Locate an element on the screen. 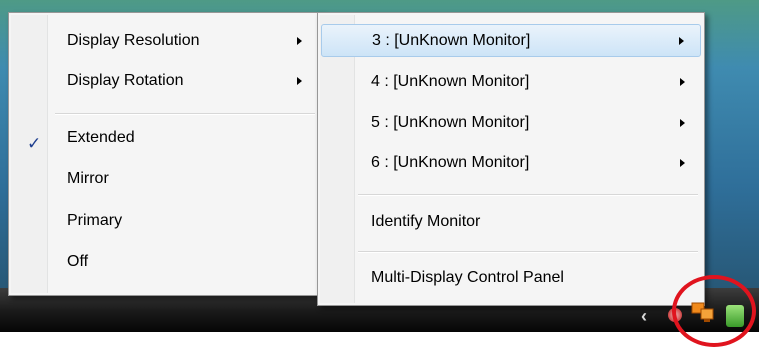 This screenshot has width=759, height=347. menu-item-label: 6 : [UnKnown Monitor] is located at coordinates (450, 162).